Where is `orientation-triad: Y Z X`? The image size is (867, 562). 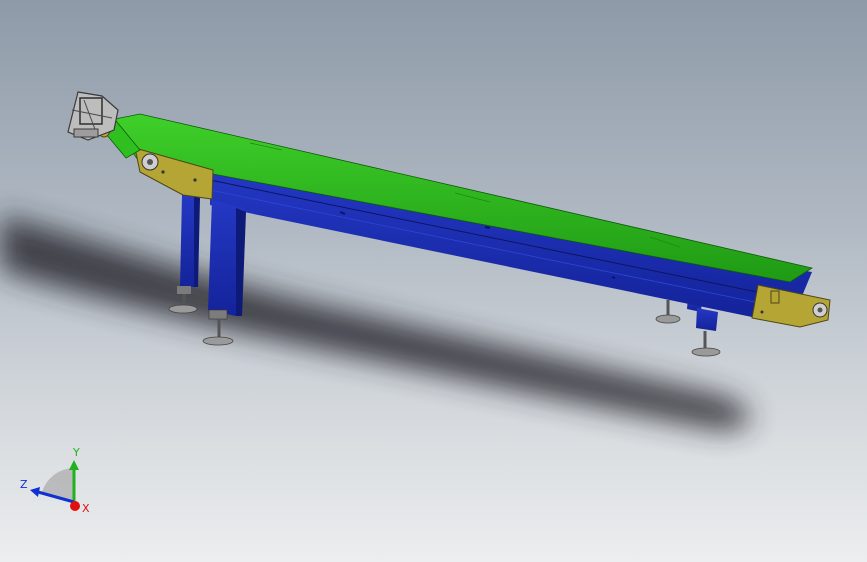 orientation-triad: Y Z X is located at coordinates (54, 480).